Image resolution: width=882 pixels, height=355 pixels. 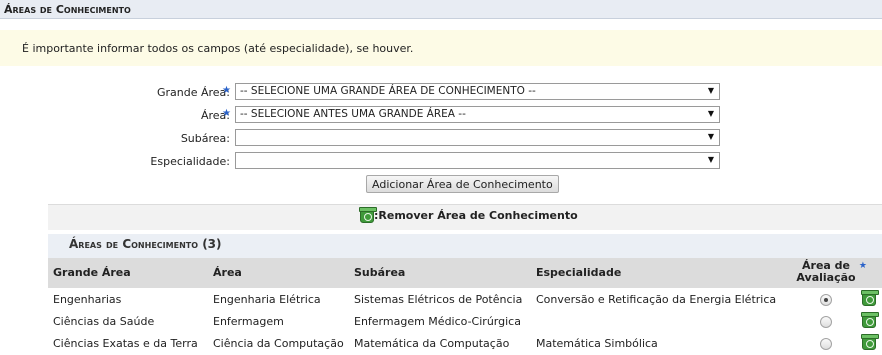 What do you see at coordinates (87, 299) in the screenshot?
I see `cell-grande-area: Engenharias` at bounding box center [87, 299].